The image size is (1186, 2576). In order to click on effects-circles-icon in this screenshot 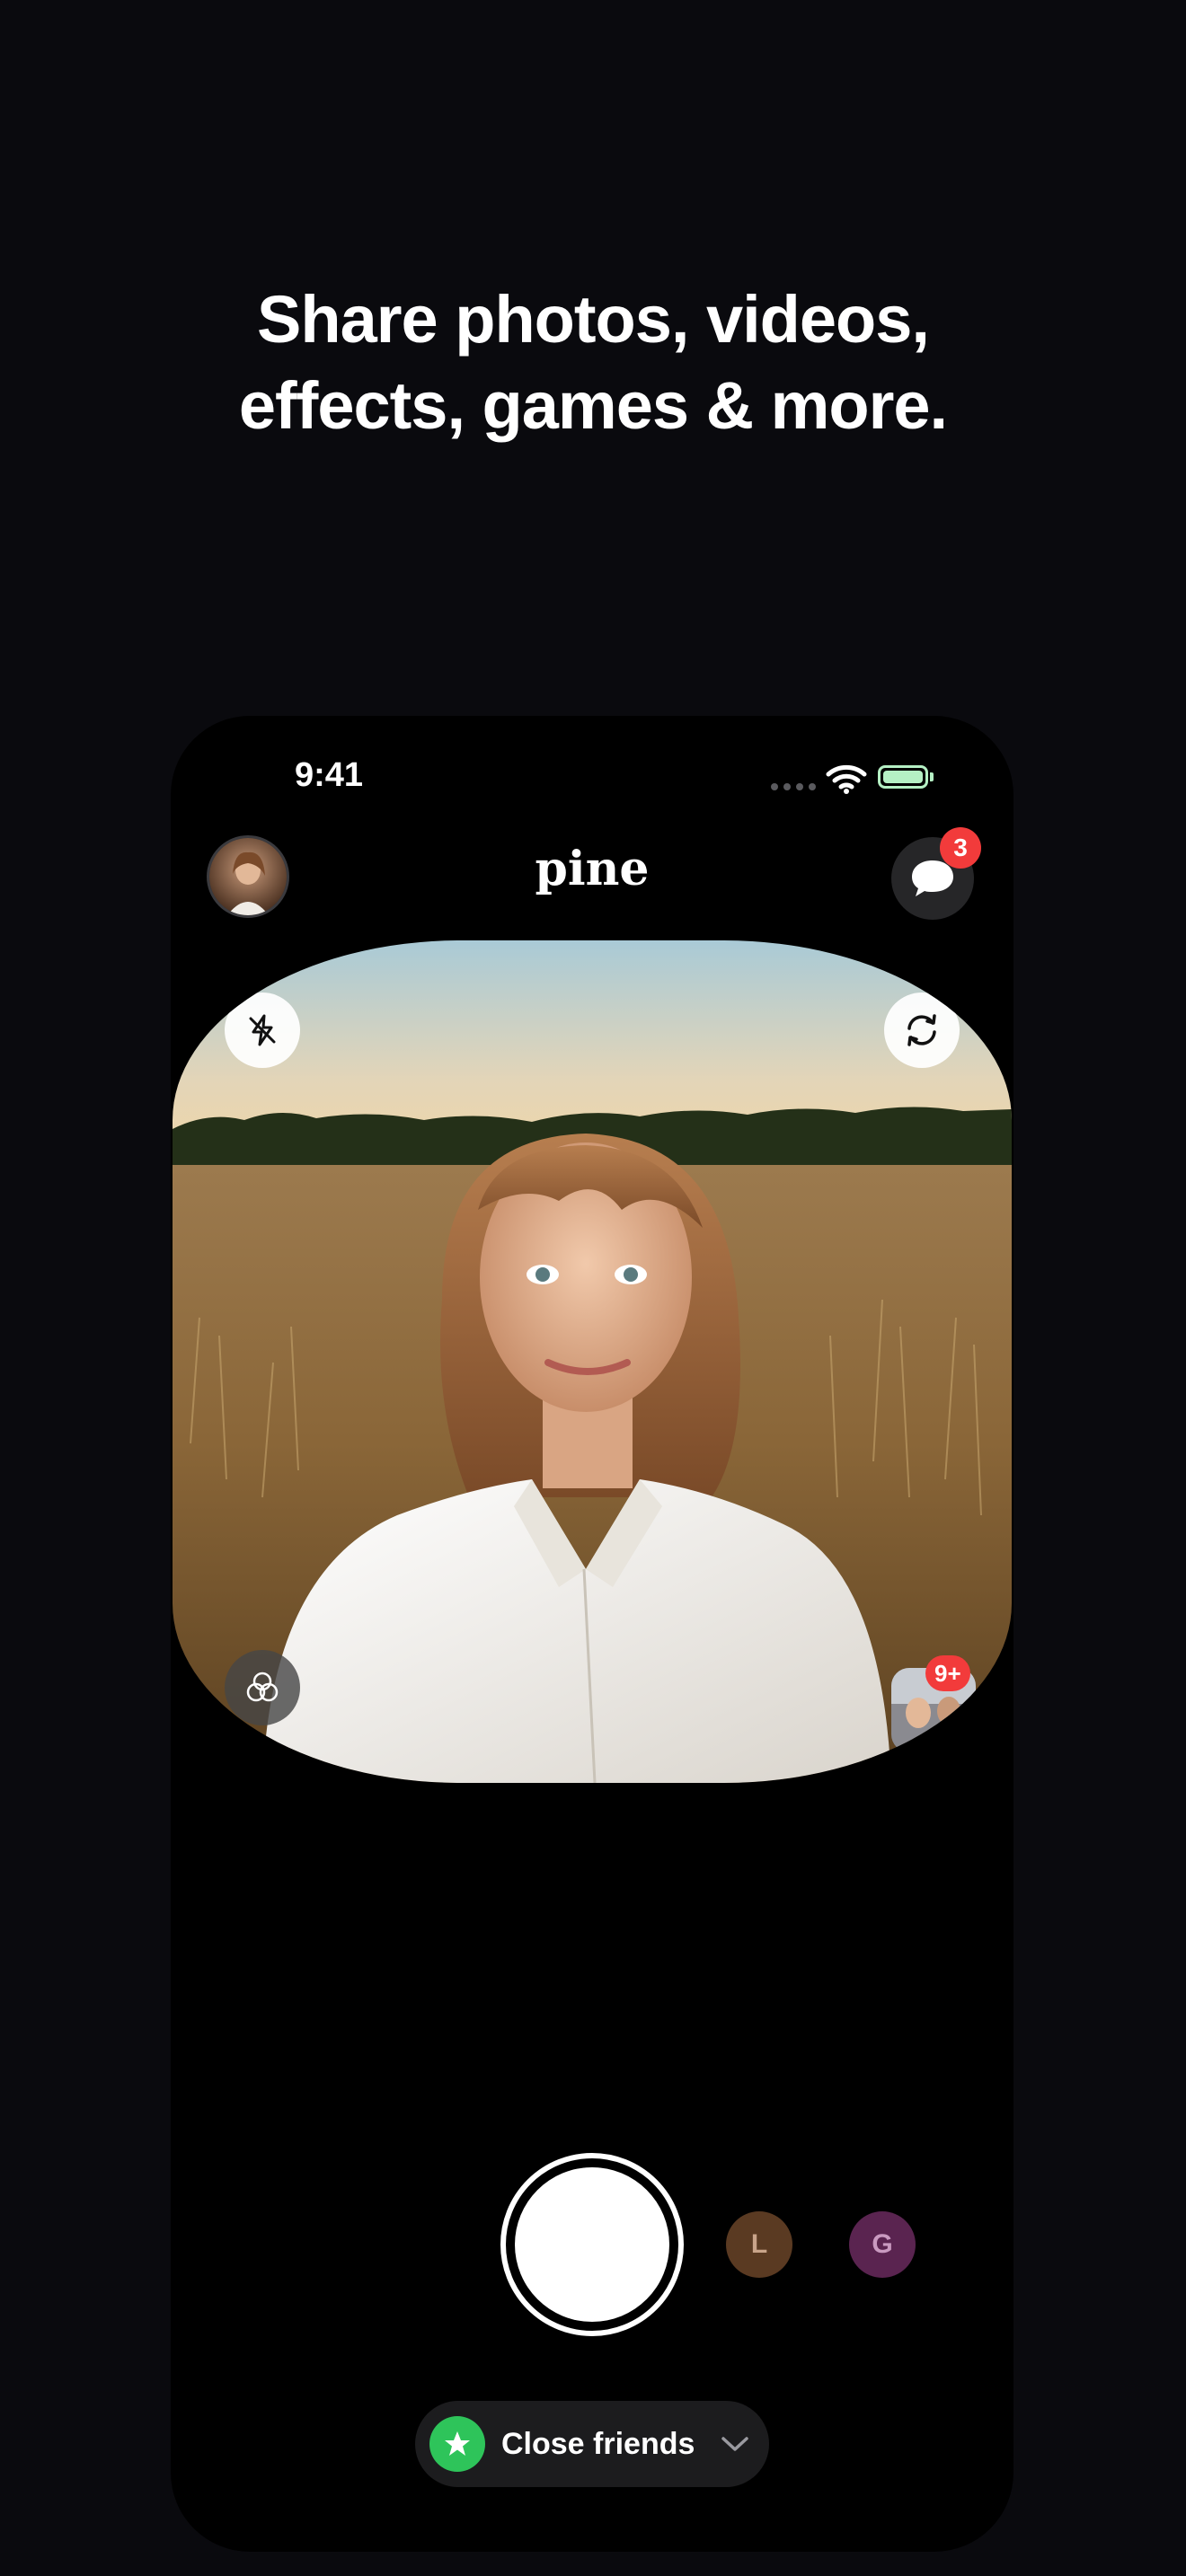, I will do `click(262, 1687)`.